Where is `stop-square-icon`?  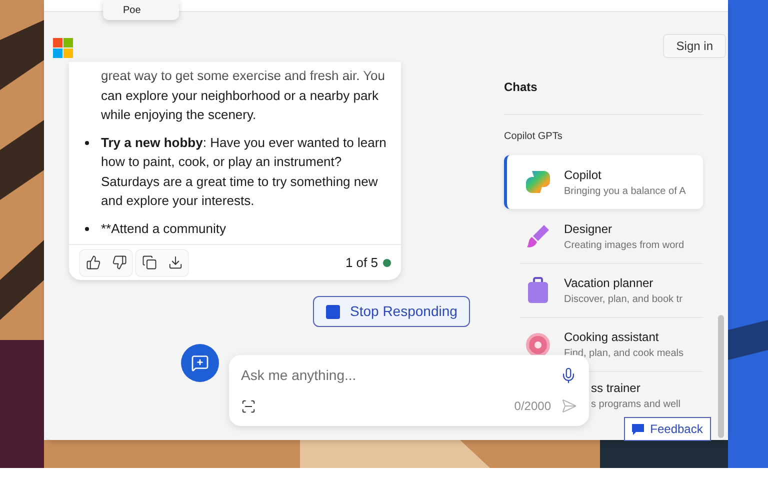
stop-square-icon is located at coordinates (333, 311).